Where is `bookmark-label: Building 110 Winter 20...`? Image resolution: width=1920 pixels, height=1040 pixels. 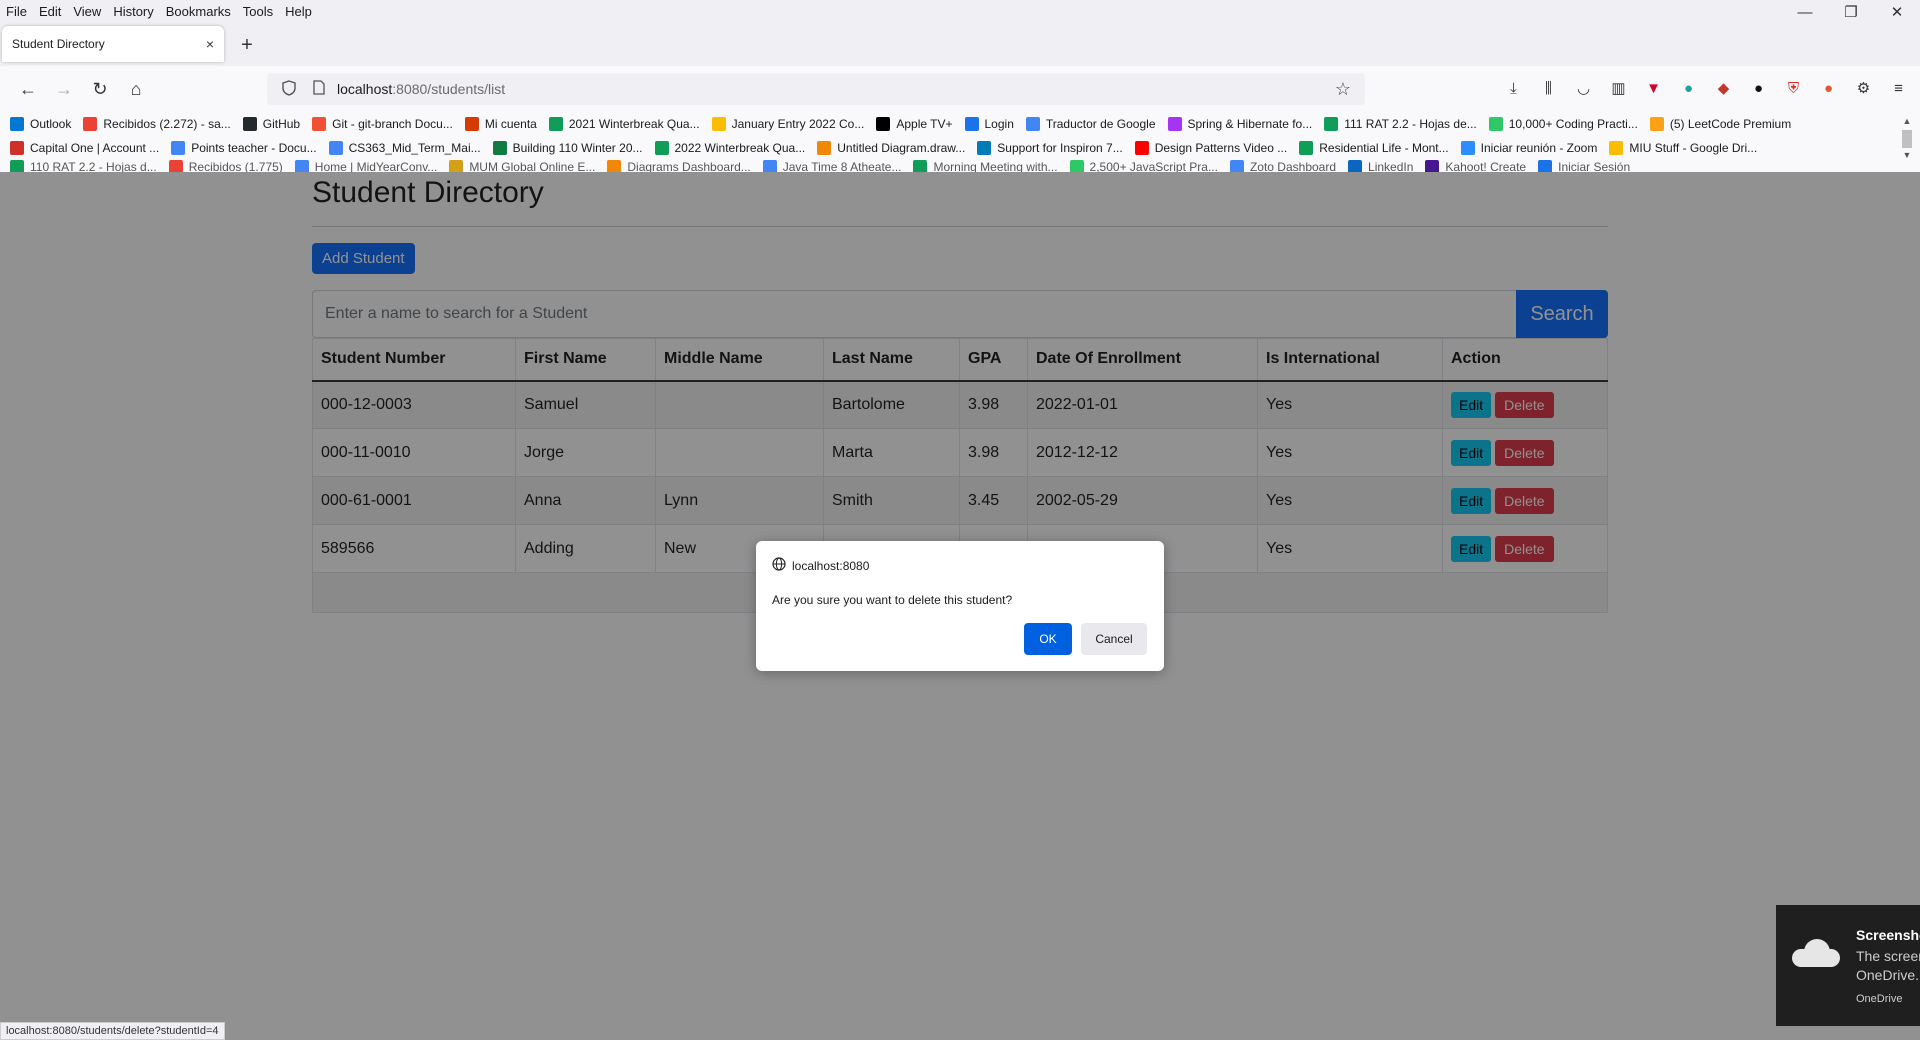
bookmark-label: Building 110 Winter 20... is located at coordinates (577, 148).